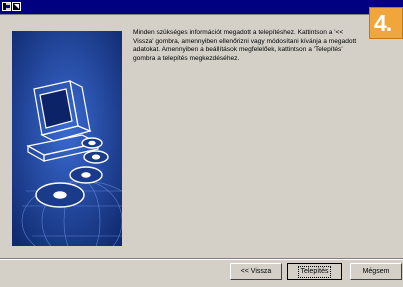  I want to click on title-separator, so click(201, 14).